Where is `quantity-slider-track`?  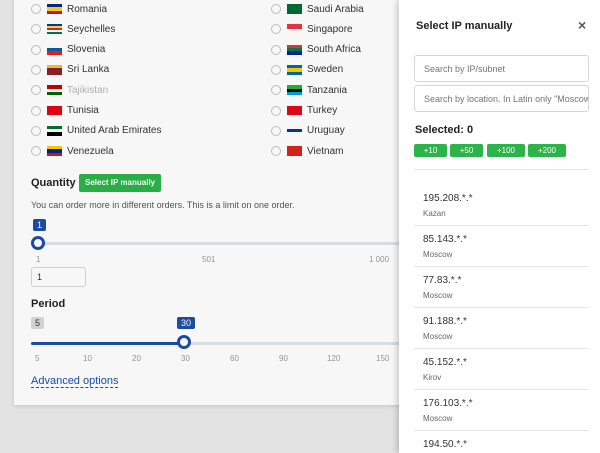 quantity-slider-track is located at coordinates (219, 243).